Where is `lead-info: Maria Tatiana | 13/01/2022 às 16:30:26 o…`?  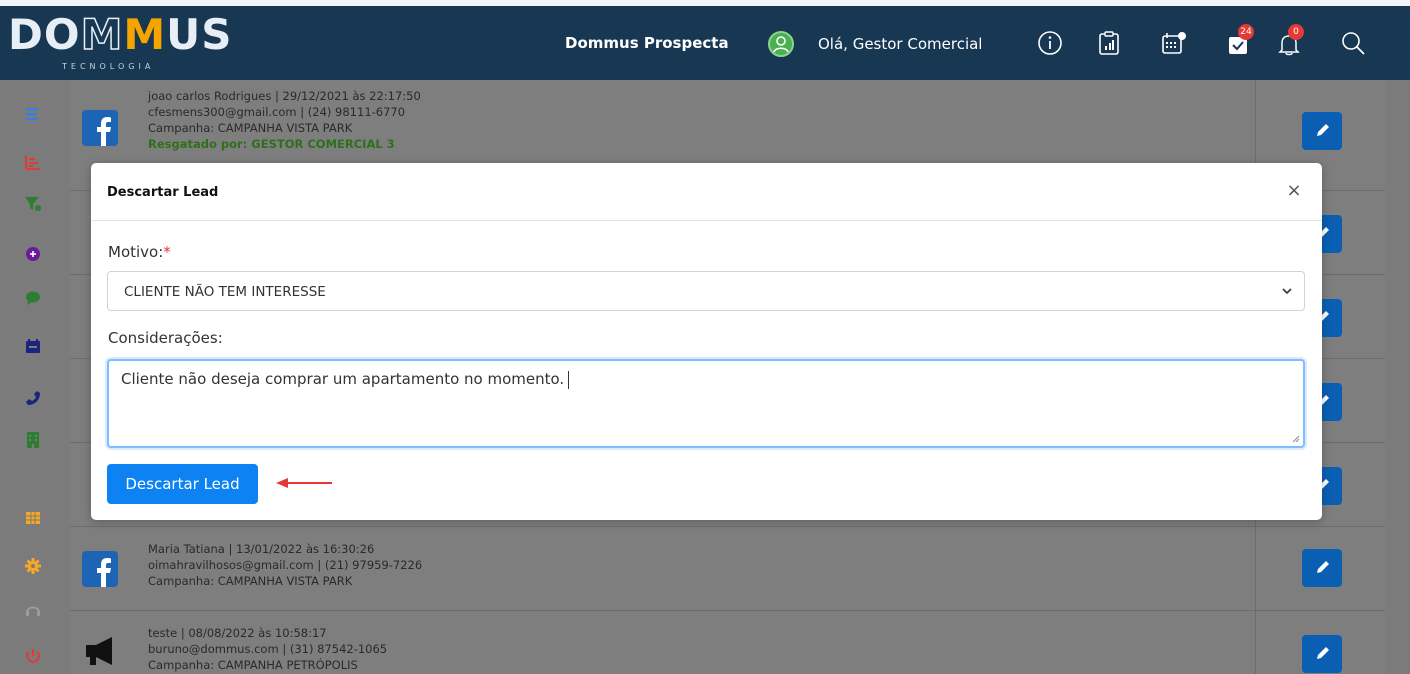
lead-info: Maria Tatiana | 13/01/2022 às 16:30:26 o… is located at coordinates (285, 565).